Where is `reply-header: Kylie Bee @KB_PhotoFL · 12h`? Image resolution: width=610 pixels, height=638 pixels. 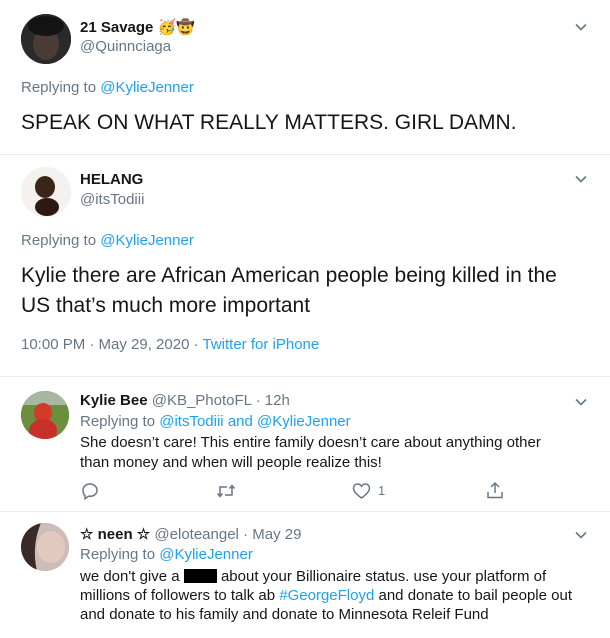
reply-header: Kylie Bee @KB_PhotoFL · 12h is located at coordinates (185, 400).